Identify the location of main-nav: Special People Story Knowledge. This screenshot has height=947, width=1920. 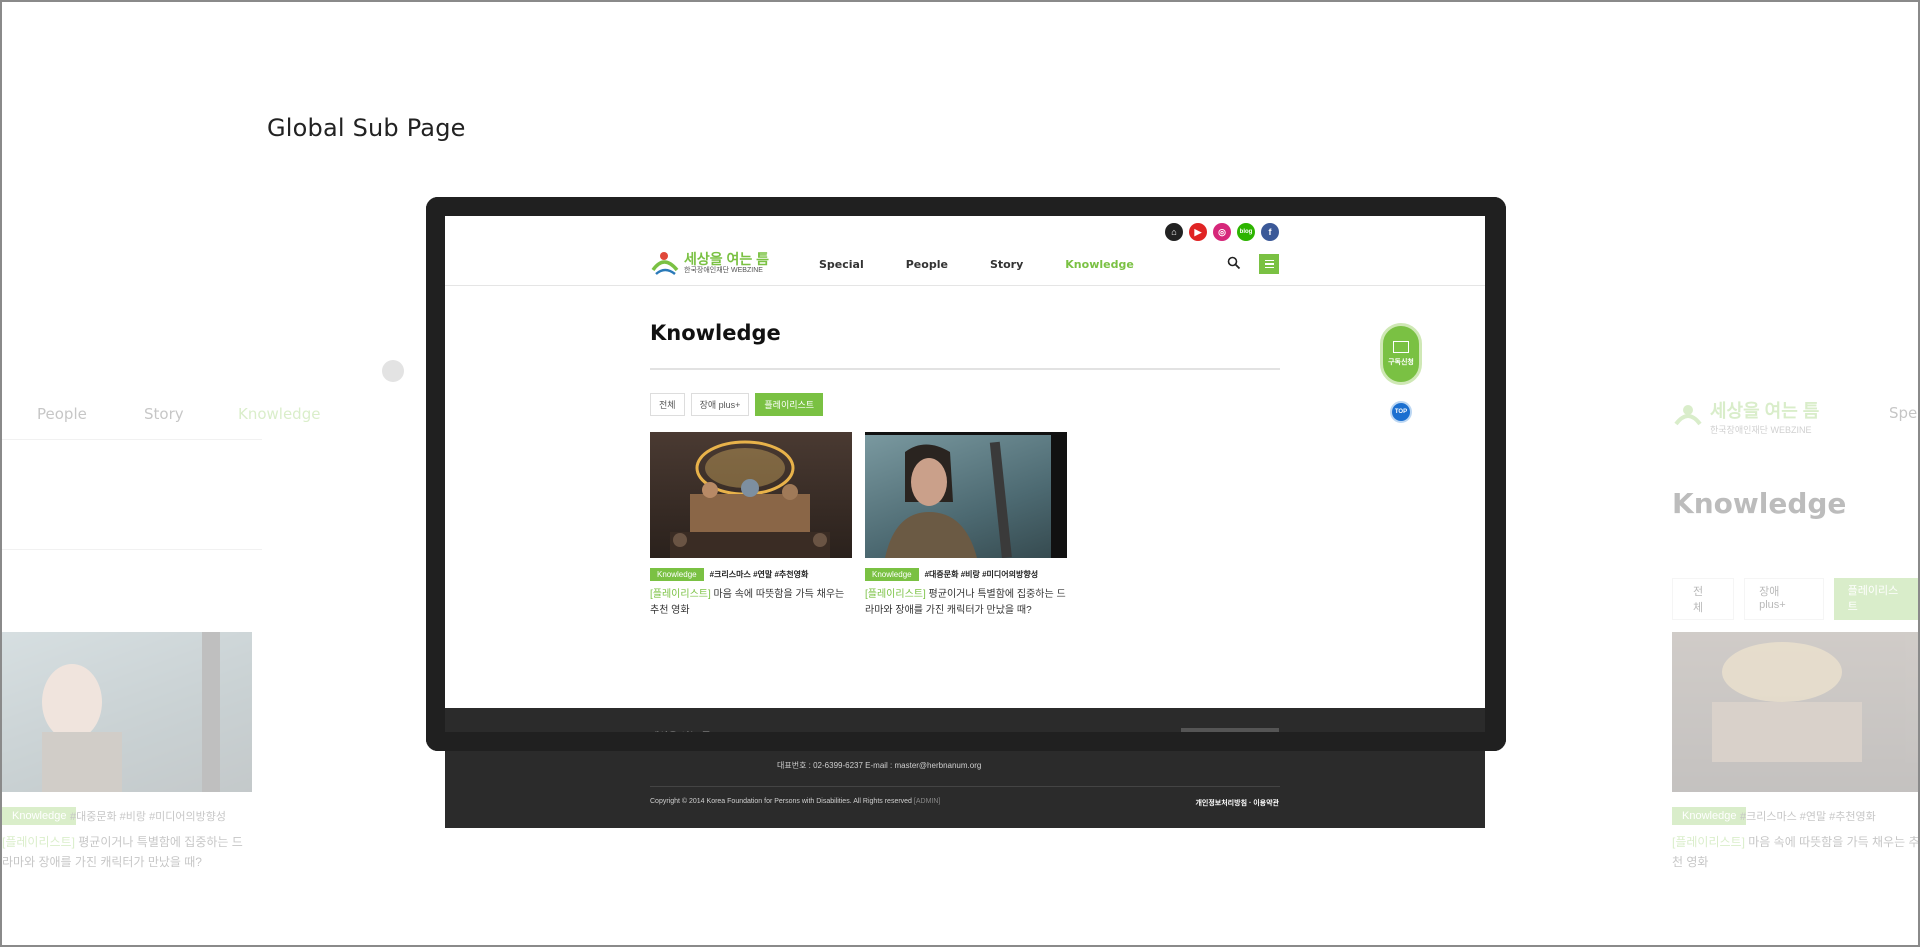
(997, 264).